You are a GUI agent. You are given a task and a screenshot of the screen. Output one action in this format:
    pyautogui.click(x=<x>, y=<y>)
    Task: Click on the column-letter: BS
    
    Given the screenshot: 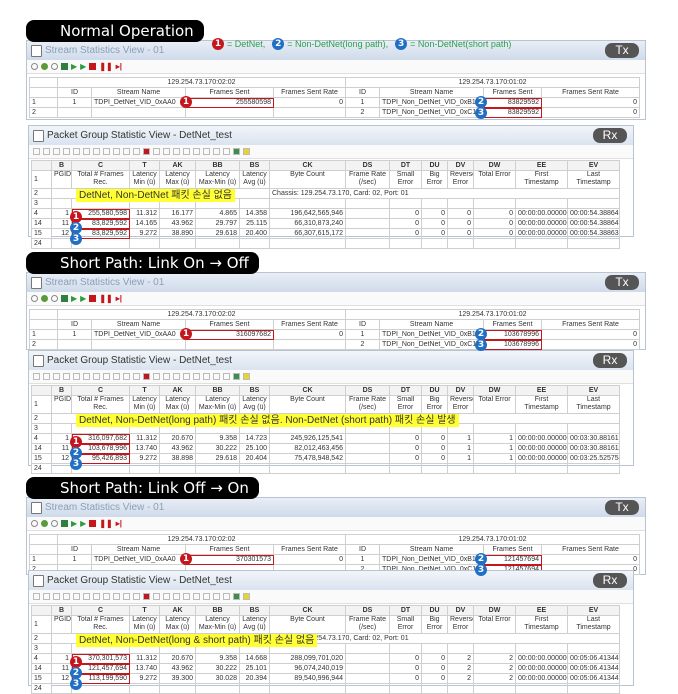 What is the action you would take?
    pyautogui.click(x=254, y=390)
    